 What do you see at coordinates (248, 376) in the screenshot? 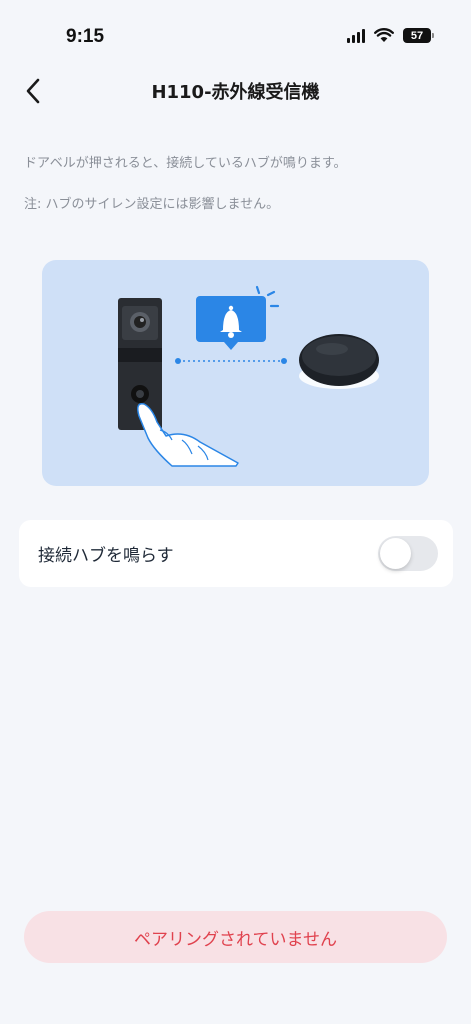
I see `illustration-graphic` at bounding box center [248, 376].